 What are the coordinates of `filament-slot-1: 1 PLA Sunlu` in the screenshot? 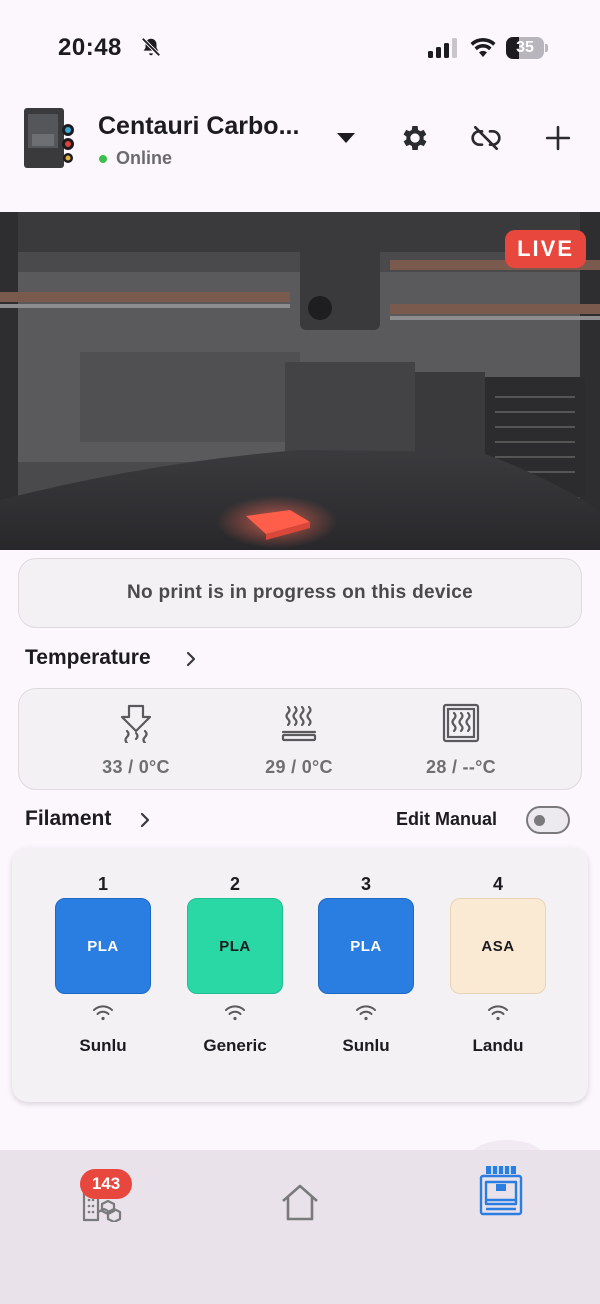 It's located at (103, 965).